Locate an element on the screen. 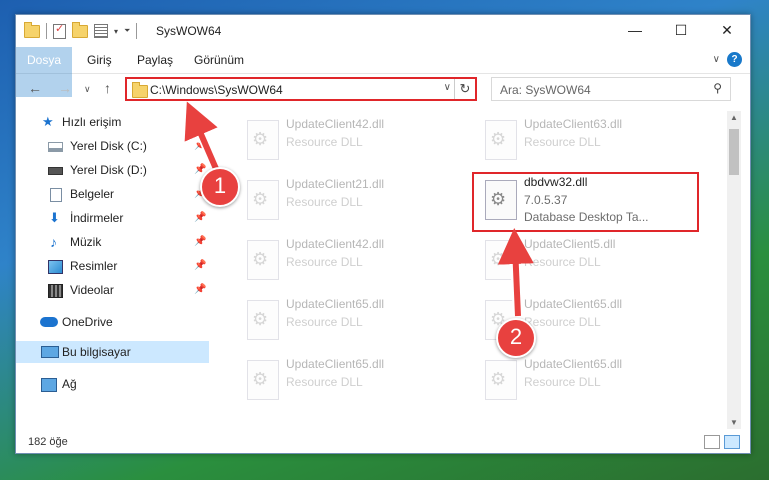 Image resolution: width=769 pixels, height=480 pixels. sidebar-item-network: Ağ is located at coordinates (112, 384).